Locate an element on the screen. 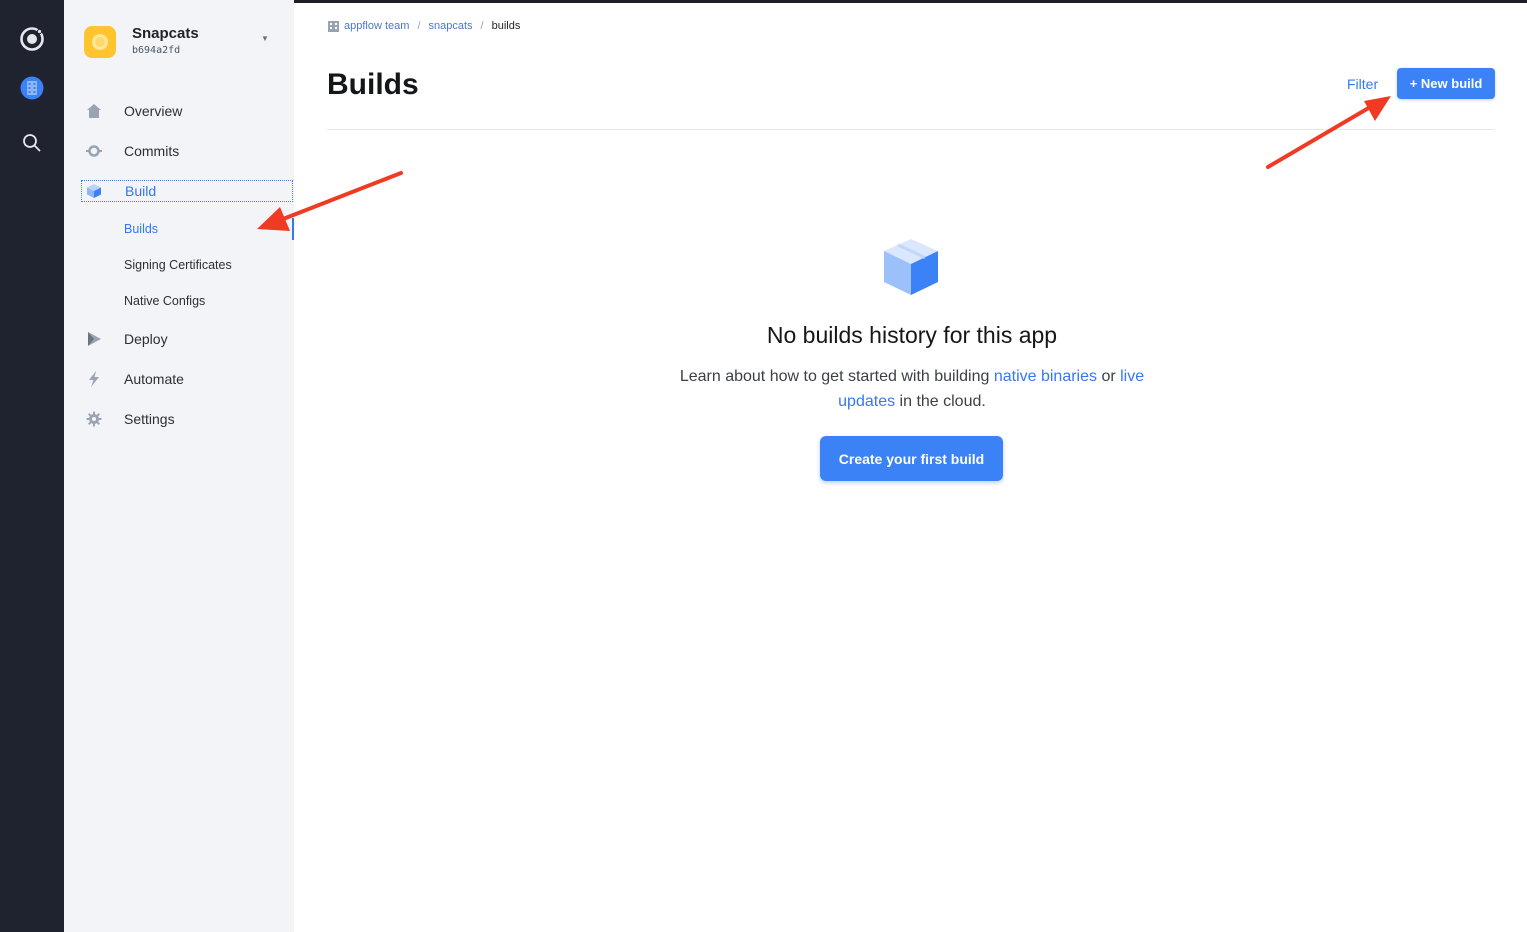  ionic-logo-icon is located at coordinates (32, 39).